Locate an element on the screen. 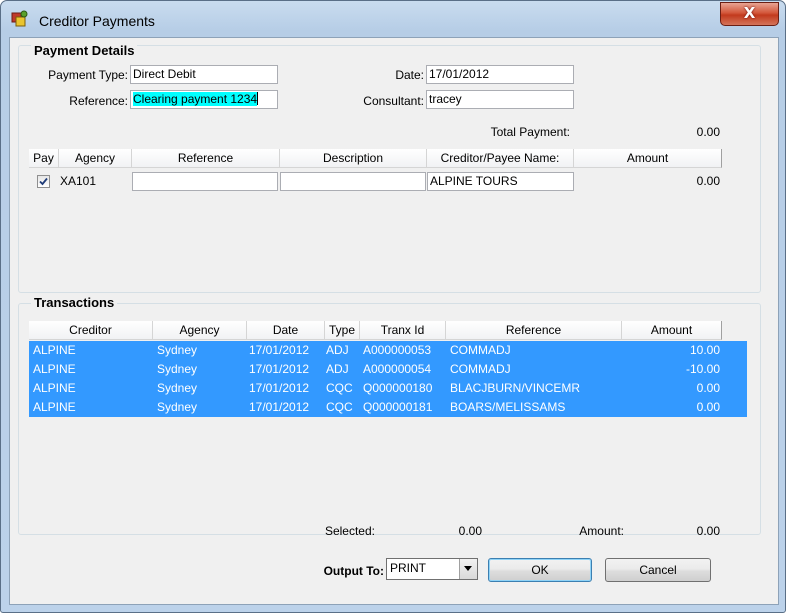 The image size is (786, 613). tx-amount: -10.00 is located at coordinates (702, 369).